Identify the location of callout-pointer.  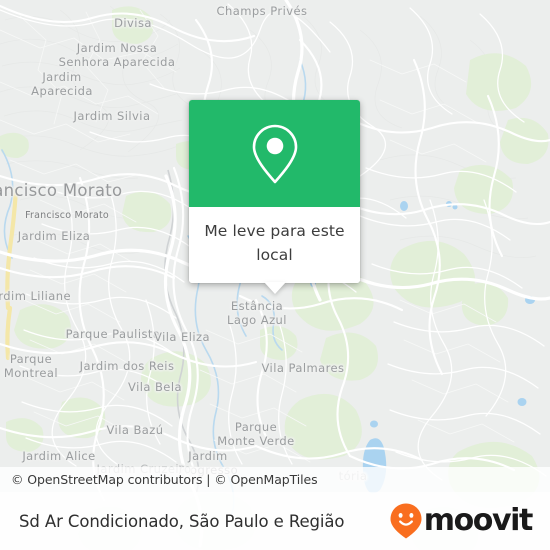
(274, 288).